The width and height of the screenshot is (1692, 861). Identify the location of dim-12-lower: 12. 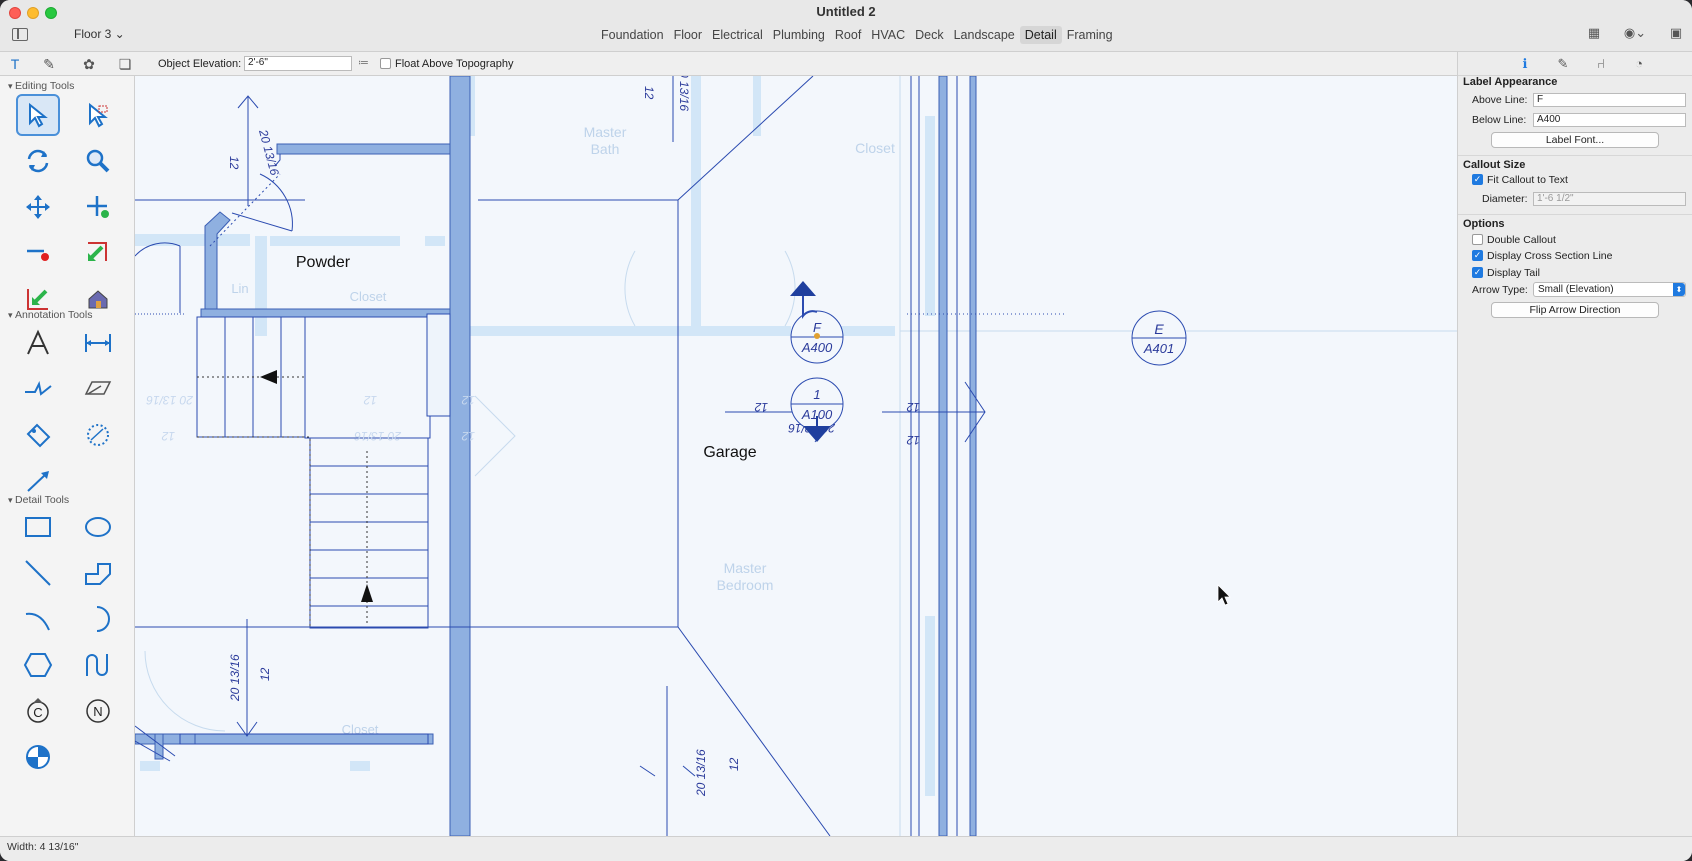
(734, 764).